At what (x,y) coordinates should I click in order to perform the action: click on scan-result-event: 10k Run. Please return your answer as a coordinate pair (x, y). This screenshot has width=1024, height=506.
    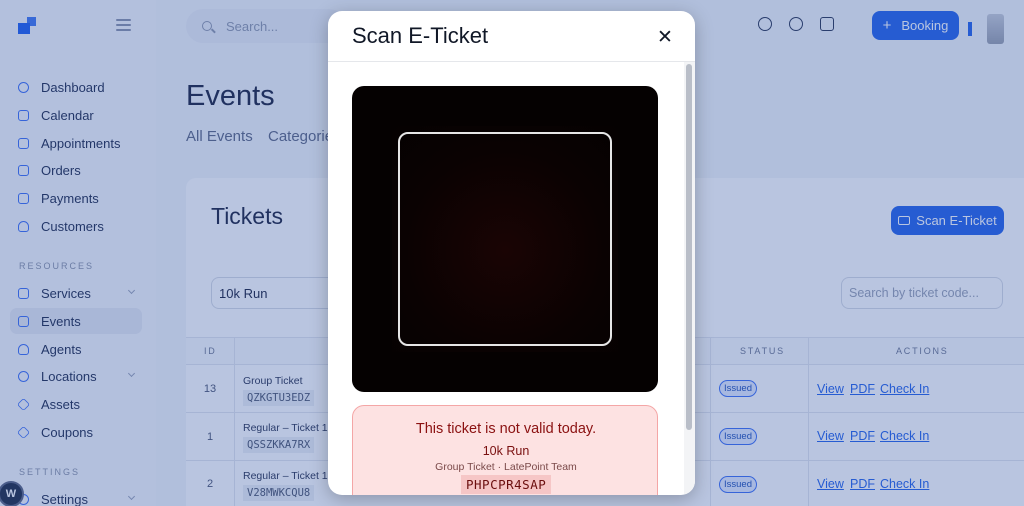
    Looking at the image, I should click on (506, 451).